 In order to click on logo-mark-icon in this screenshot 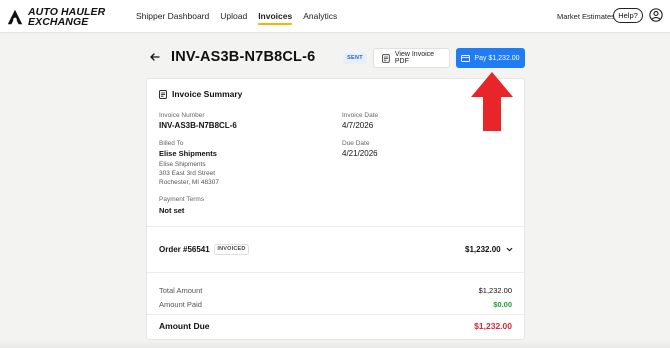, I will do `click(15, 17)`.